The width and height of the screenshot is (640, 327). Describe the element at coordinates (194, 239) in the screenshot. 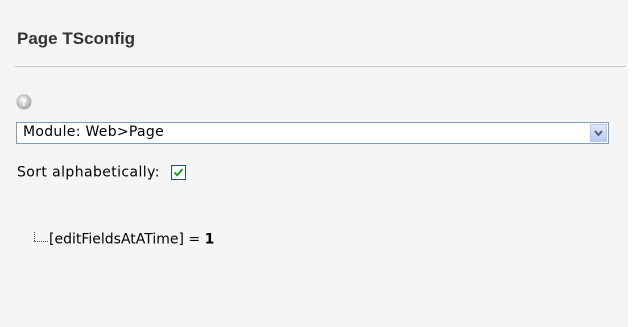

I see `tree-item-operator: =` at that location.